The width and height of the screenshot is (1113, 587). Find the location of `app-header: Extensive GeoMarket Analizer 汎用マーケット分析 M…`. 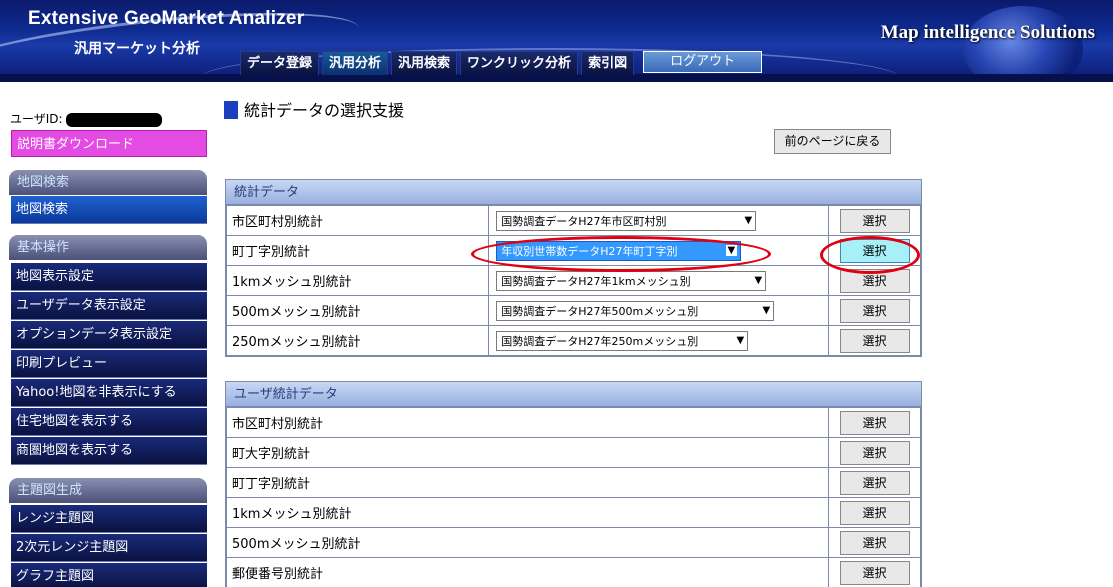

app-header: Extensive GeoMarket Analizer 汎用マーケット分析 M… is located at coordinates (556, 41).